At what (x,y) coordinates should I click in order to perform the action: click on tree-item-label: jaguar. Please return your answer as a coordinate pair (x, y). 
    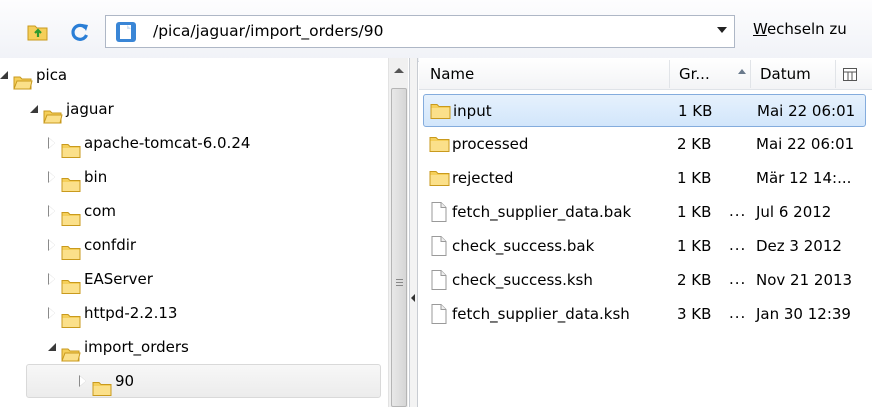
    Looking at the image, I should click on (90, 109).